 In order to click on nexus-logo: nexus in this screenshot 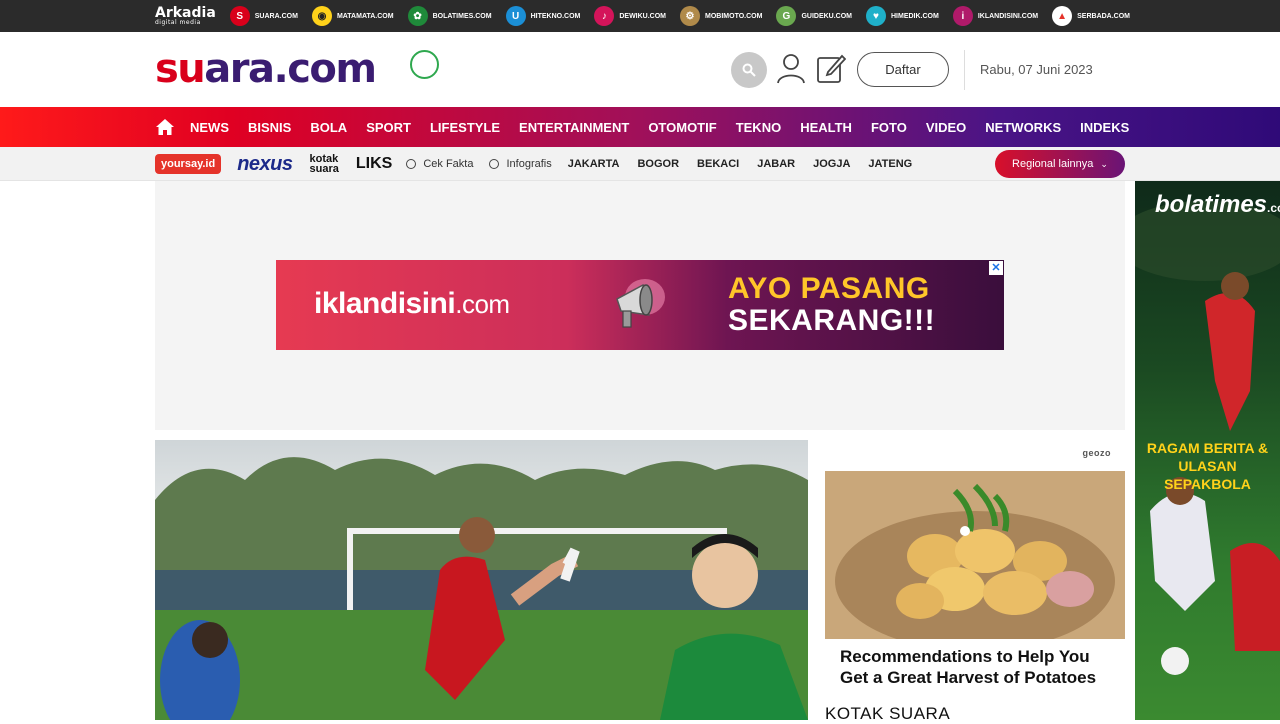, I will do `click(265, 164)`.